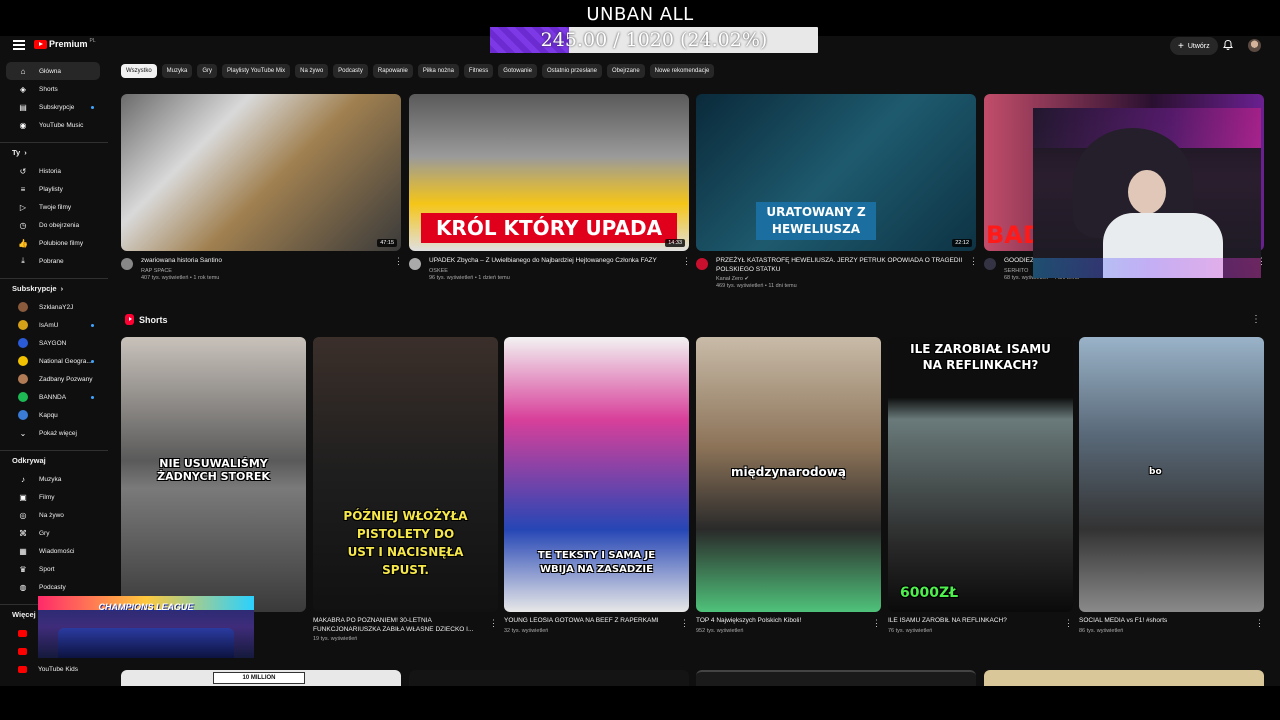 This screenshot has height=720, width=1280. Describe the element at coordinates (543, 271) in the screenshot. I see `channel-name: OSKEE` at that location.